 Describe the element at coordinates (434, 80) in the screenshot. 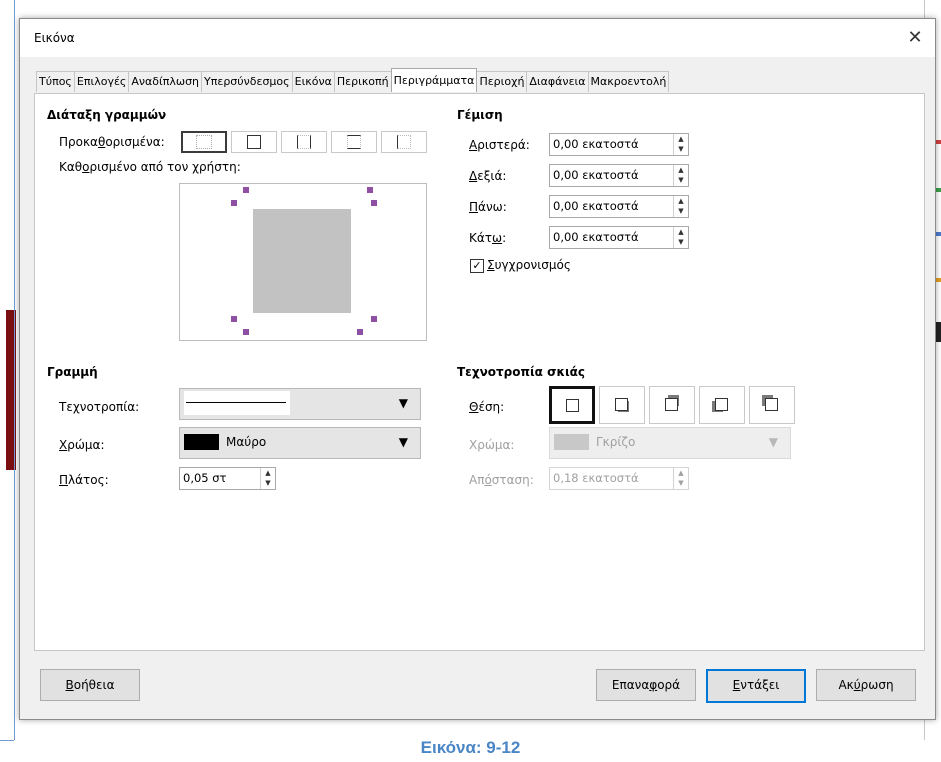

I see `tab-borders: Περιγράμματα` at that location.